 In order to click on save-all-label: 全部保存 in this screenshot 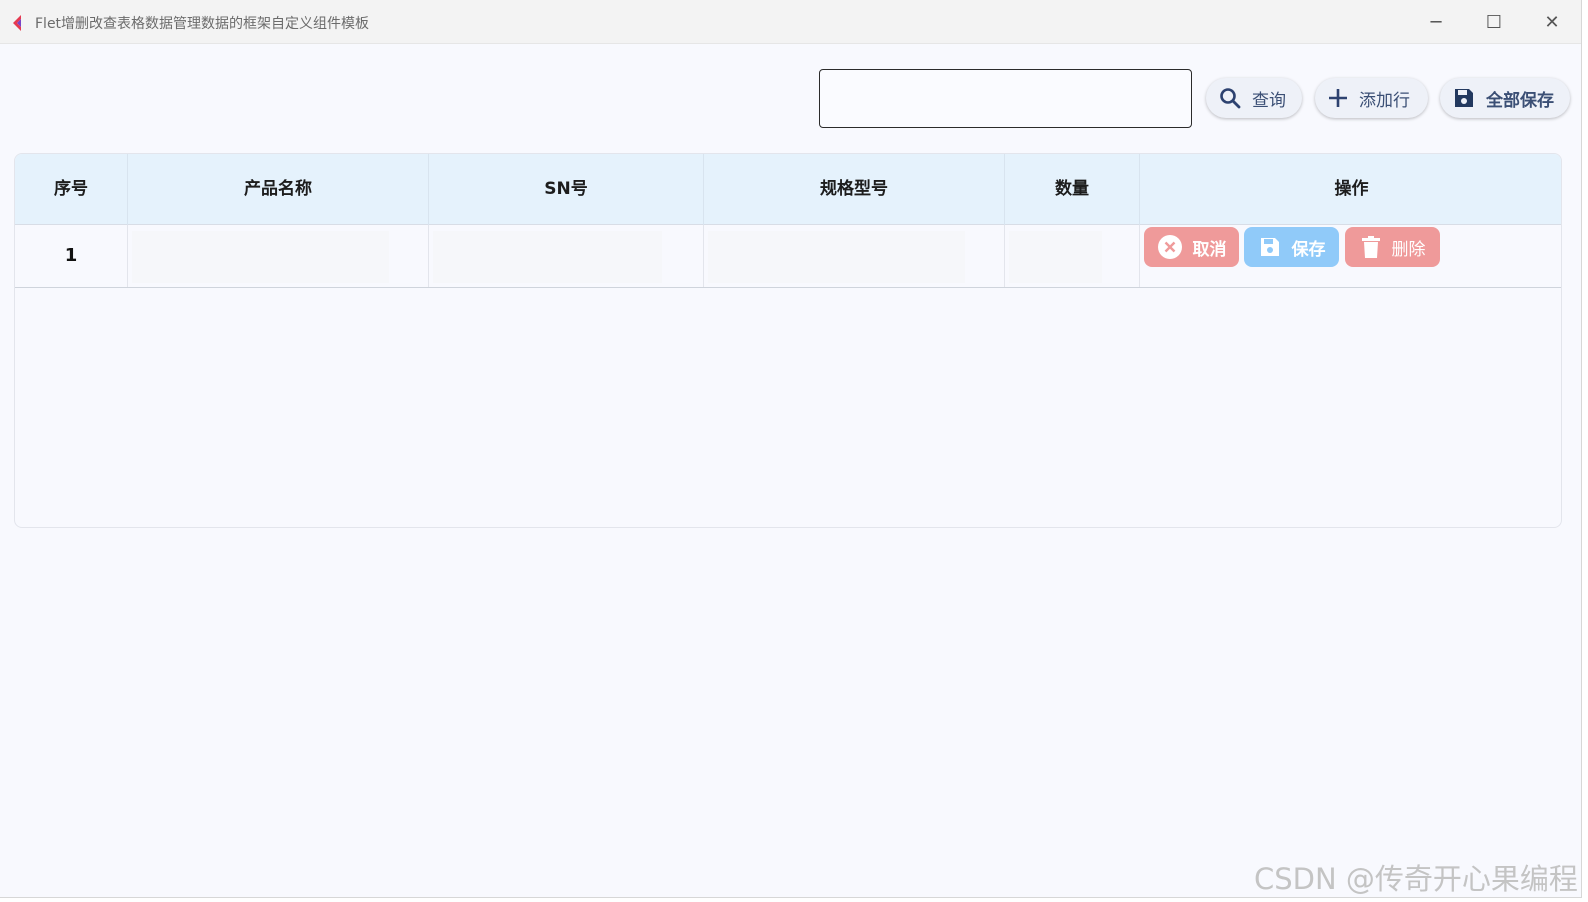, I will do `click(1520, 100)`.